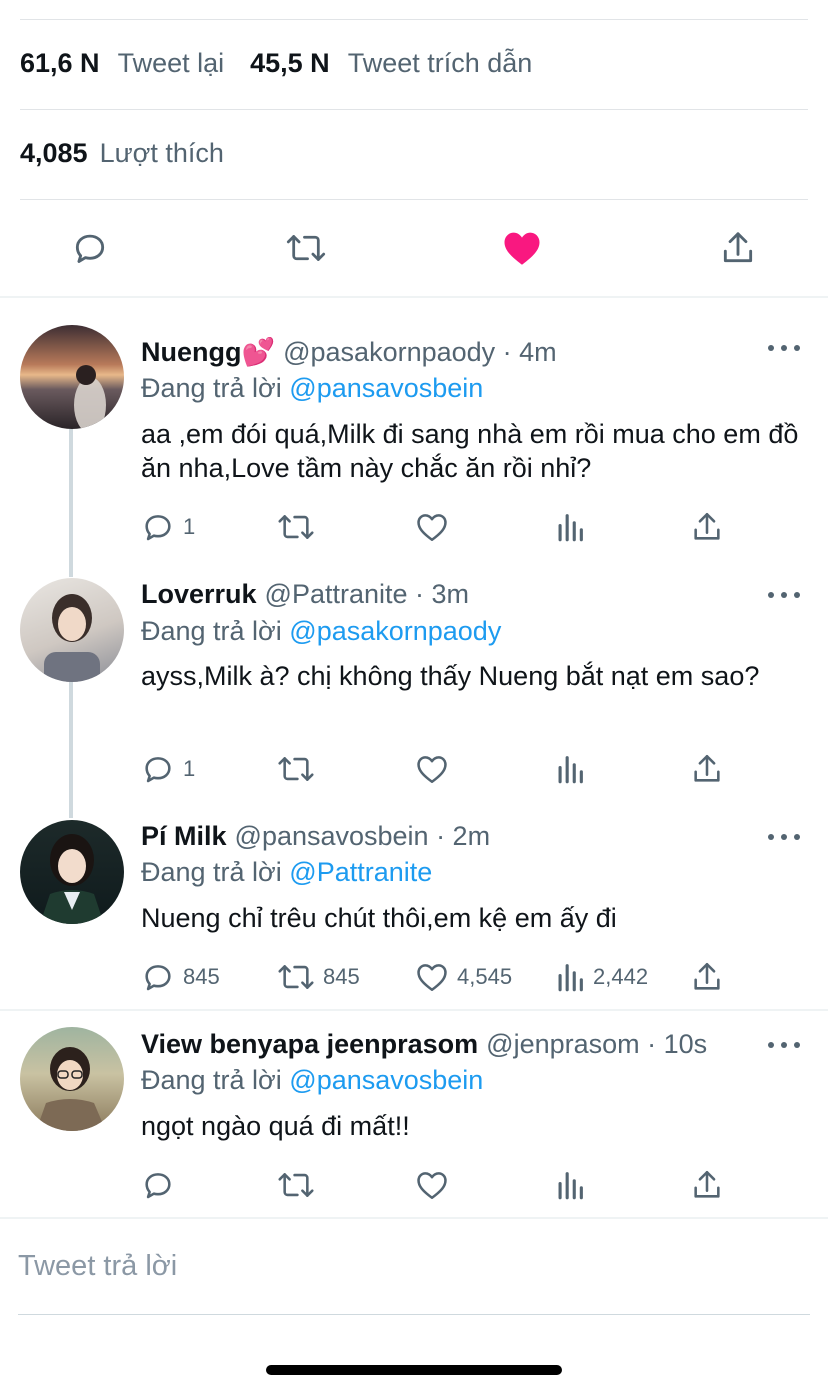 This screenshot has height=1391, width=828. I want to click on replying-to-link: @Pattranite, so click(360, 872).